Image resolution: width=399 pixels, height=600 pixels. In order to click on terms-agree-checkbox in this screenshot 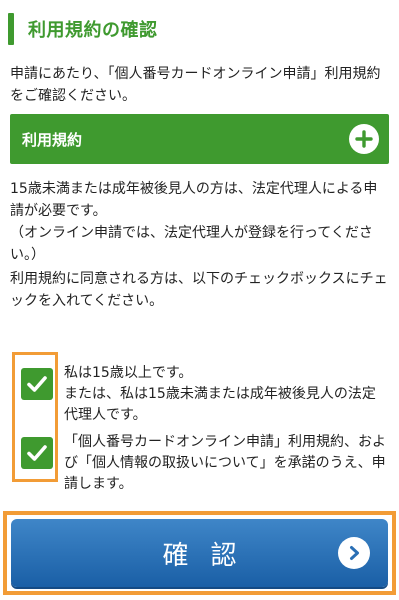, I will do `click(37, 453)`.